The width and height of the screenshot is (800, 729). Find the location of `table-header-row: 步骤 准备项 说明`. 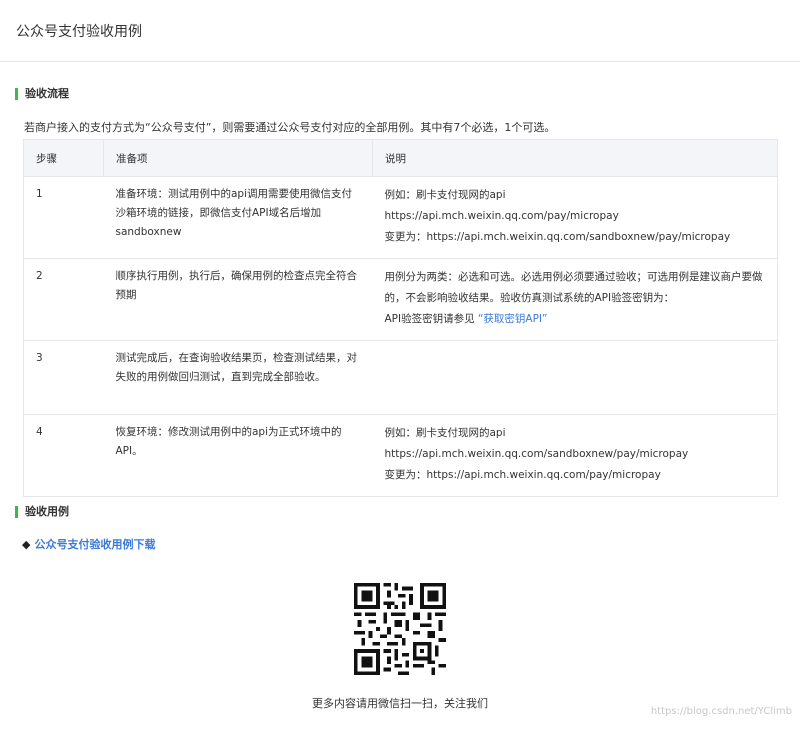

table-header-row: 步骤 准备项 说明 is located at coordinates (400, 158).